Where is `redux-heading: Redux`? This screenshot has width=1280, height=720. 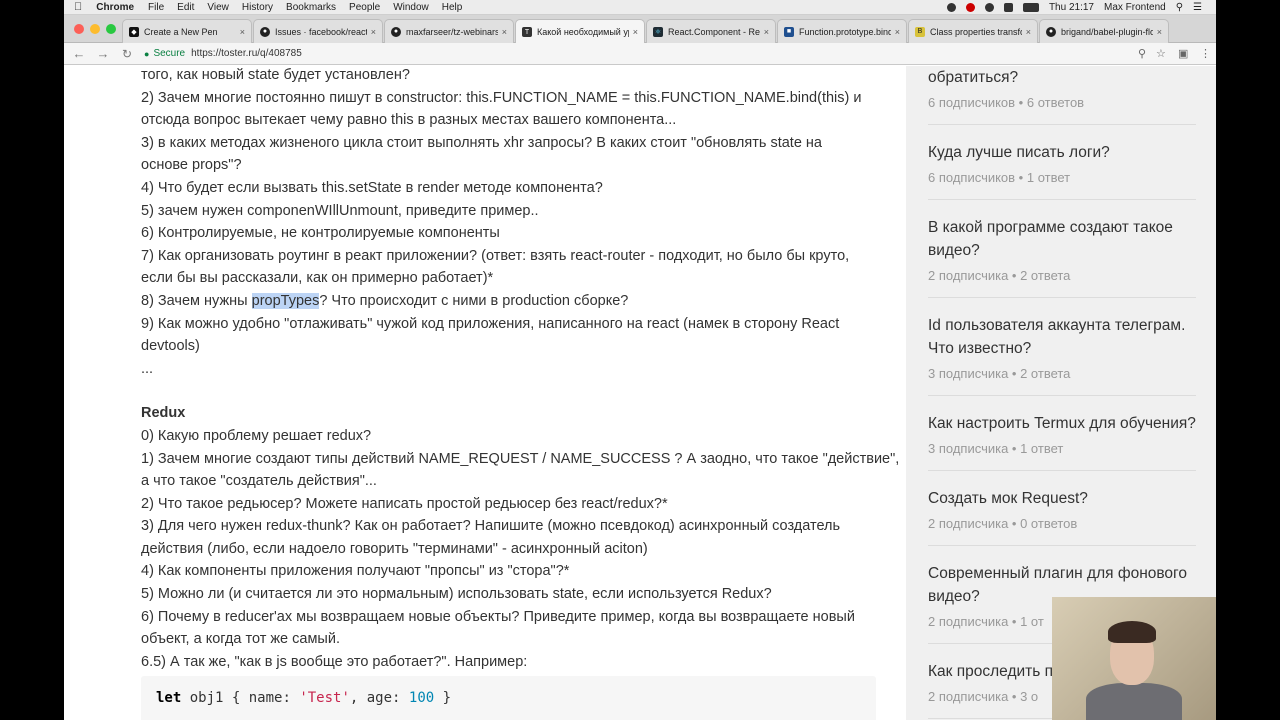 redux-heading: Redux is located at coordinates (163, 413).